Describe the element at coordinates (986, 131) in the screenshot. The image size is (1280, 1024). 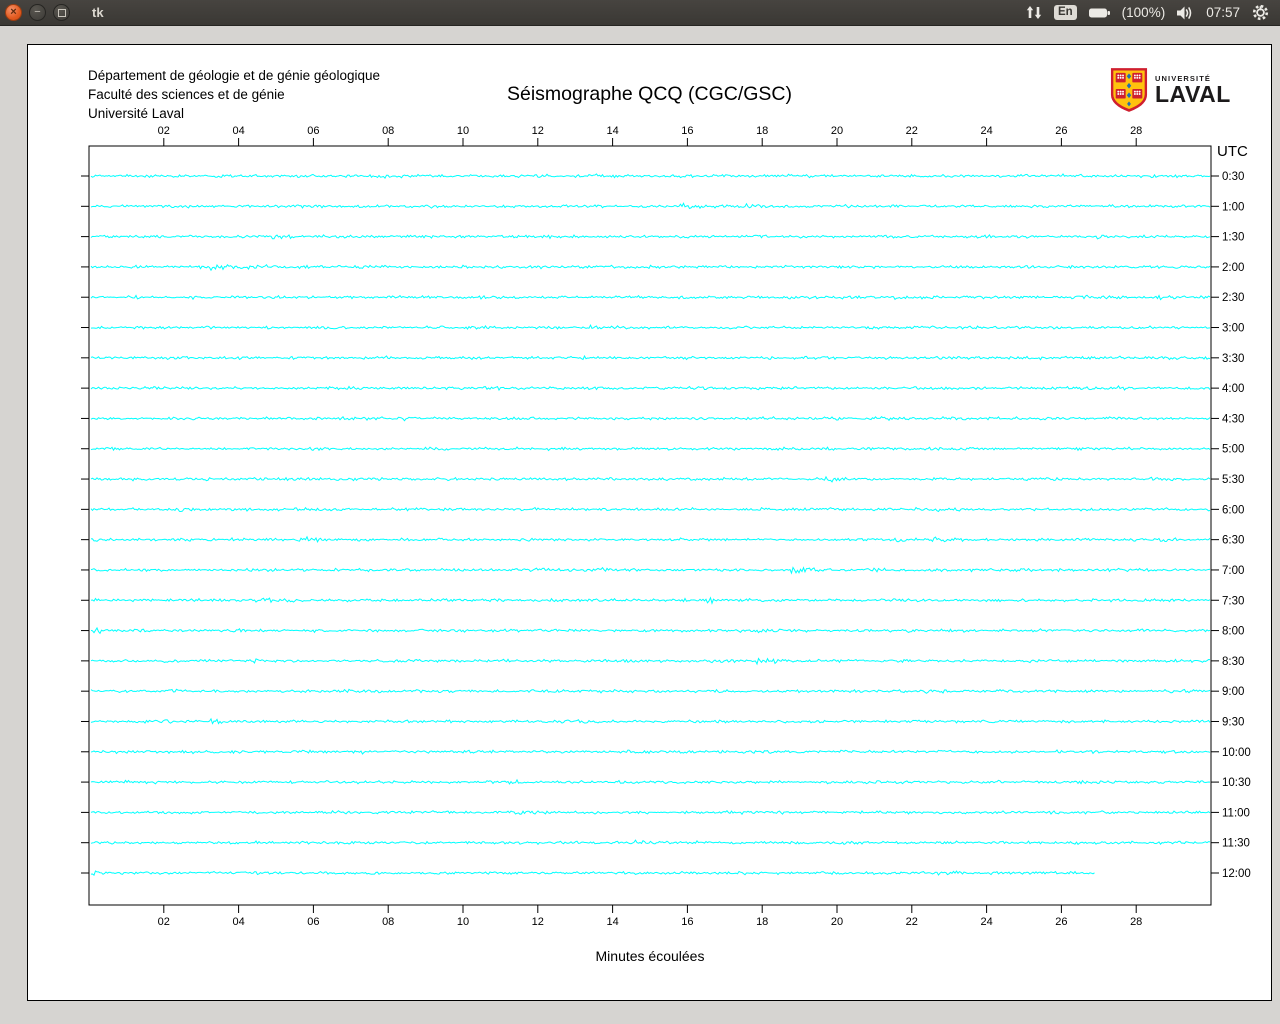
I see `x-tick-label-top: 24` at that location.